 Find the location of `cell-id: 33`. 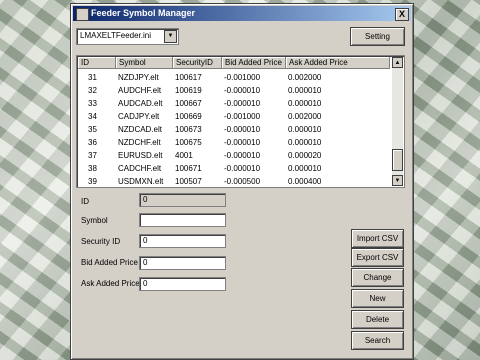

cell-id: 33 is located at coordinates (92, 103).